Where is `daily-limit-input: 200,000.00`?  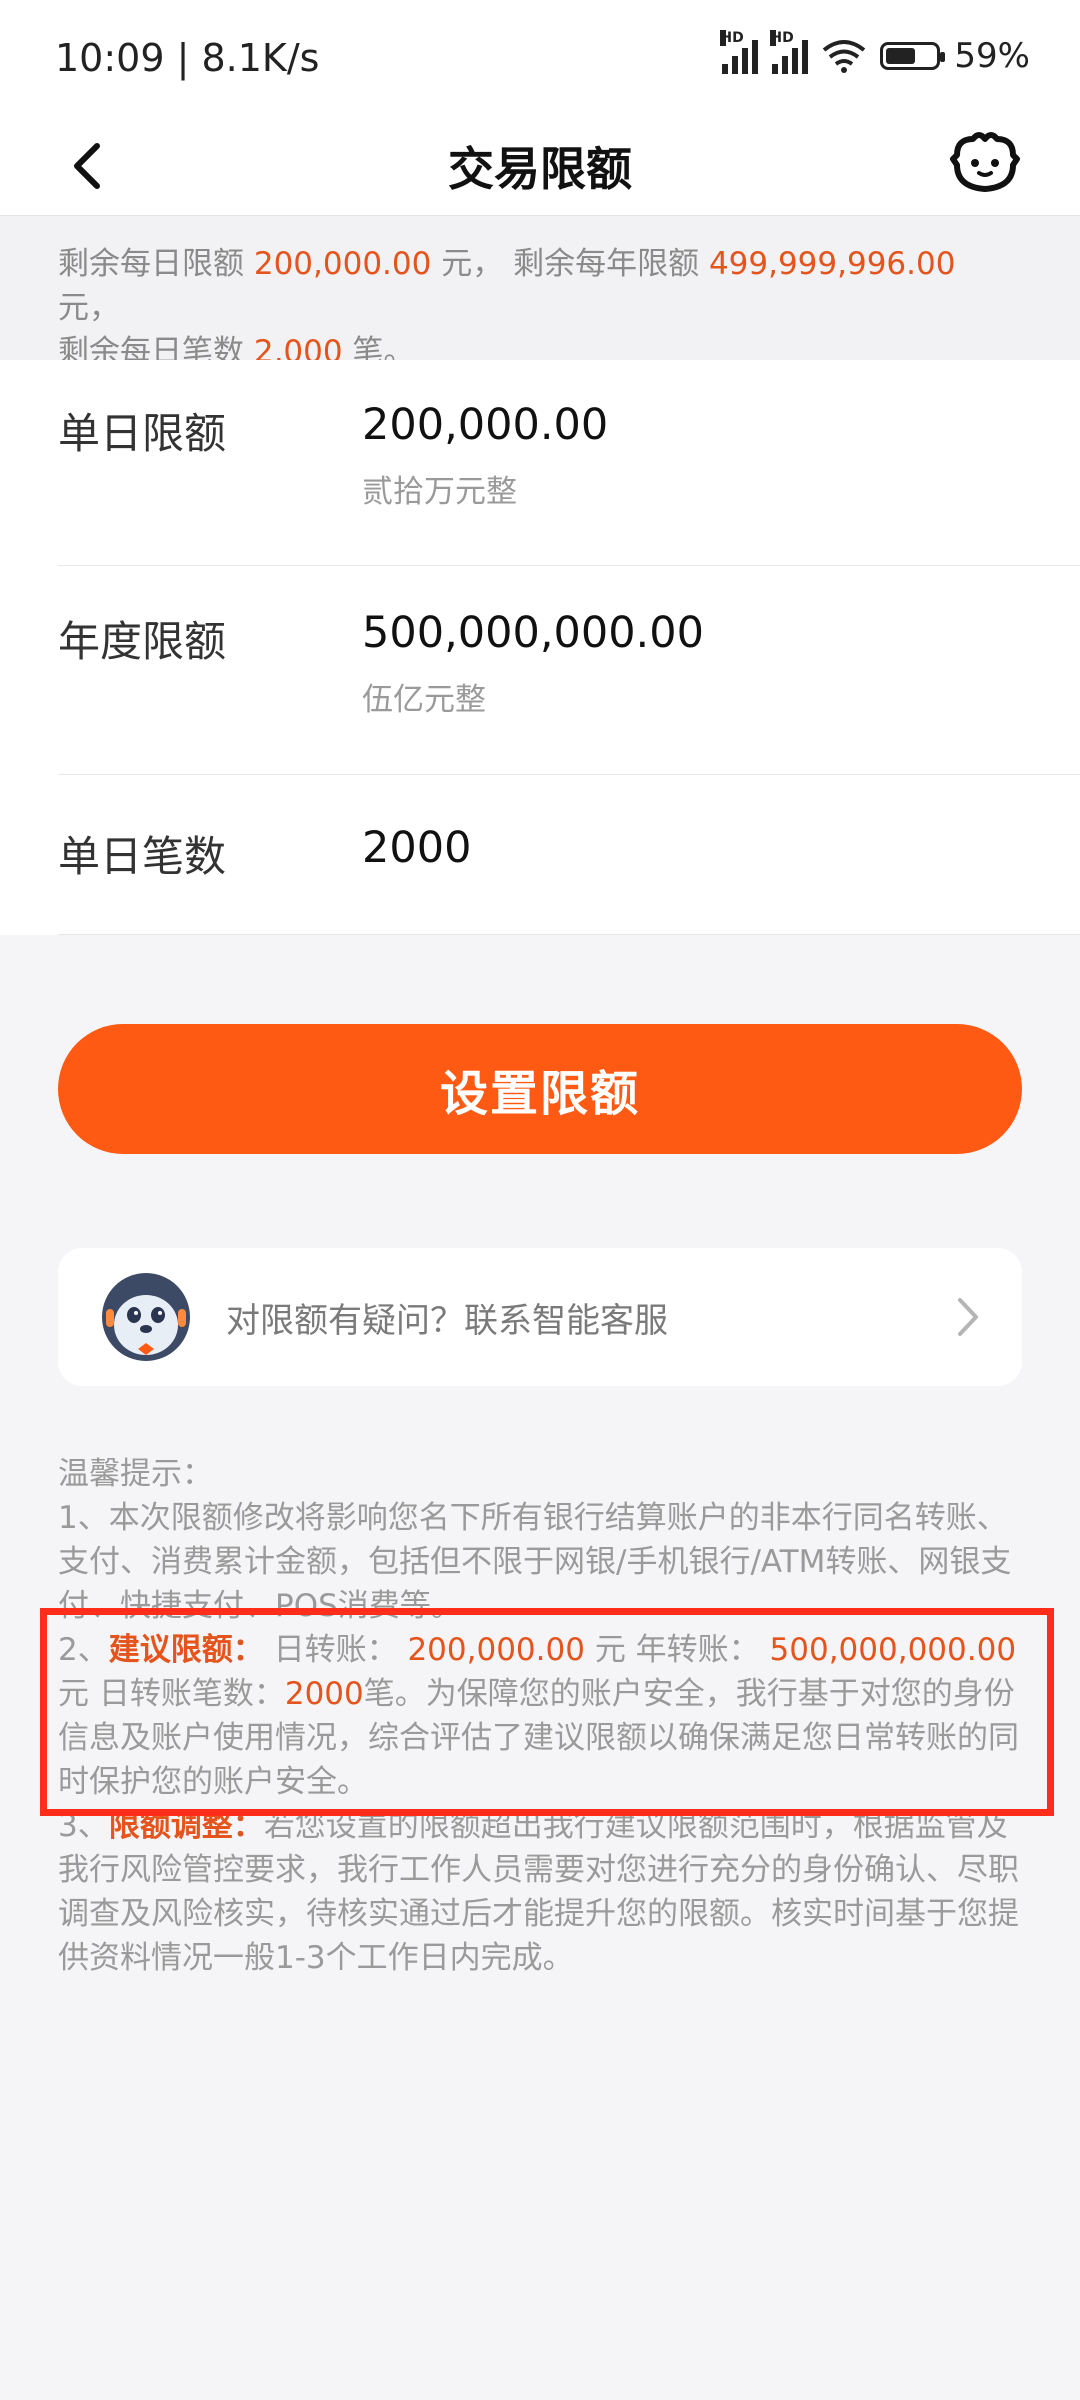
daily-limit-input: 200,000.00 is located at coordinates (485, 425).